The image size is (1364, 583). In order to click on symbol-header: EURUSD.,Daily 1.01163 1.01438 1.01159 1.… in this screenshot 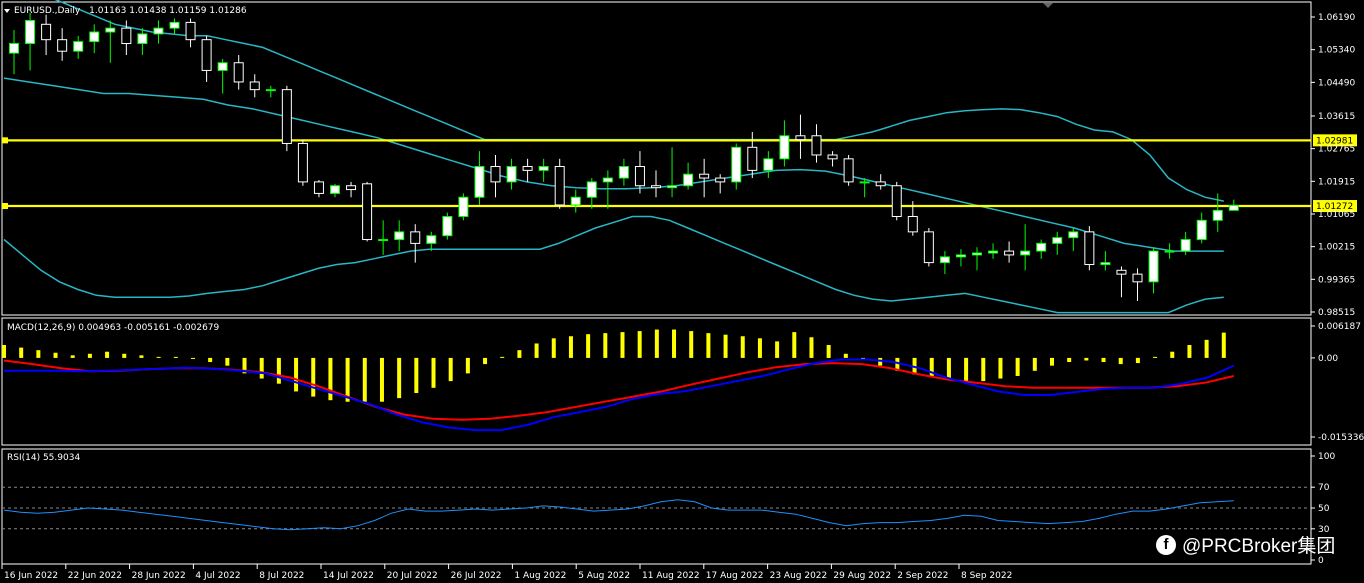, I will do `click(130, 11)`.